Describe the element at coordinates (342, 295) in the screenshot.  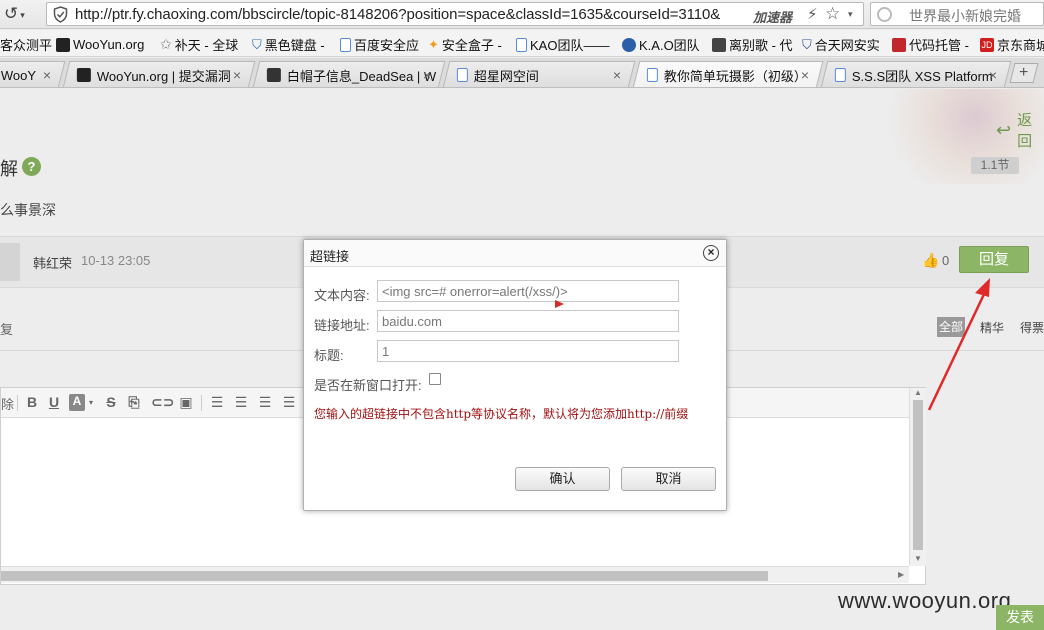
I see `text-content-label: 文本内容:` at that location.